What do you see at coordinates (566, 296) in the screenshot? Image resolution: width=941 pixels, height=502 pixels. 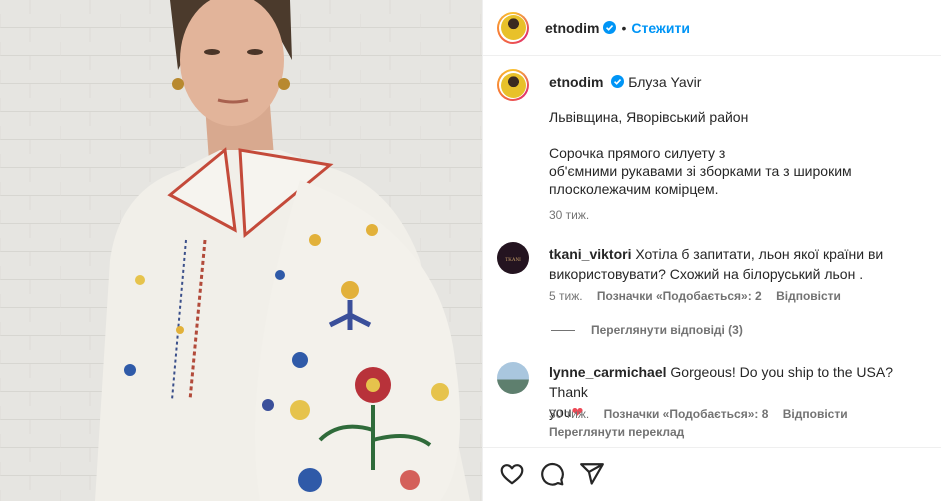 I see `comment-timestamp: 5 тиж.` at bounding box center [566, 296].